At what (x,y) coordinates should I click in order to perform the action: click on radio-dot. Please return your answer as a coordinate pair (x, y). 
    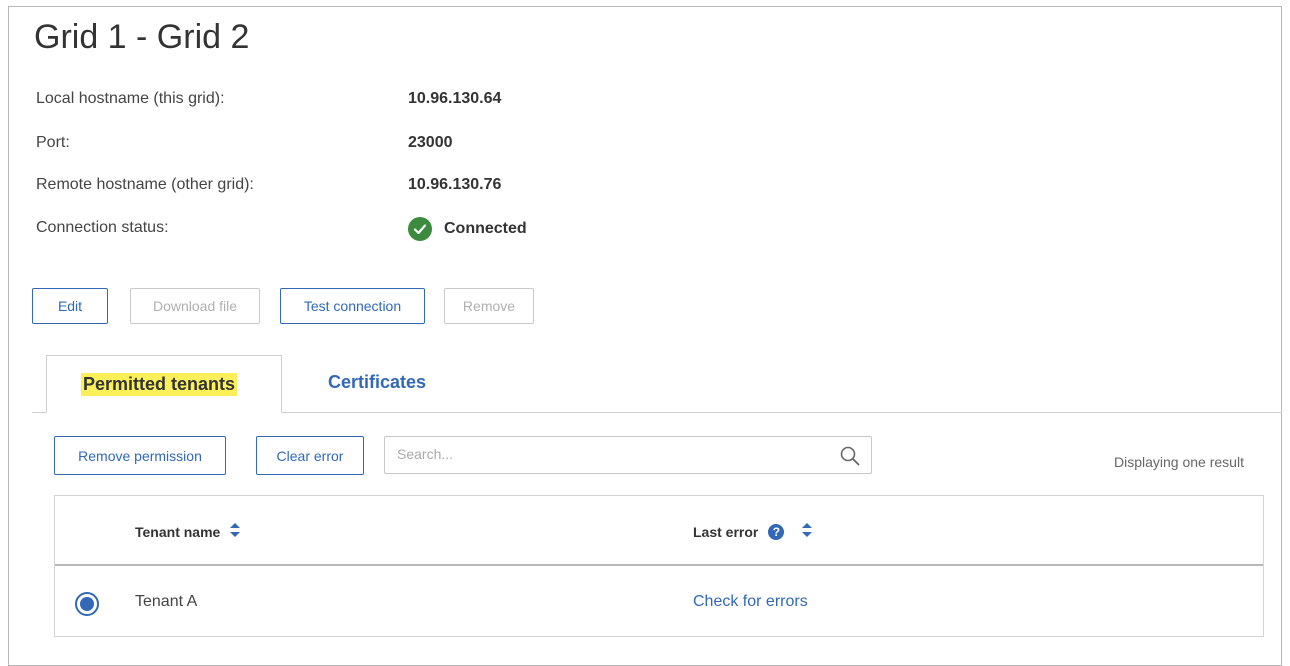
    Looking at the image, I should click on (87, 604).